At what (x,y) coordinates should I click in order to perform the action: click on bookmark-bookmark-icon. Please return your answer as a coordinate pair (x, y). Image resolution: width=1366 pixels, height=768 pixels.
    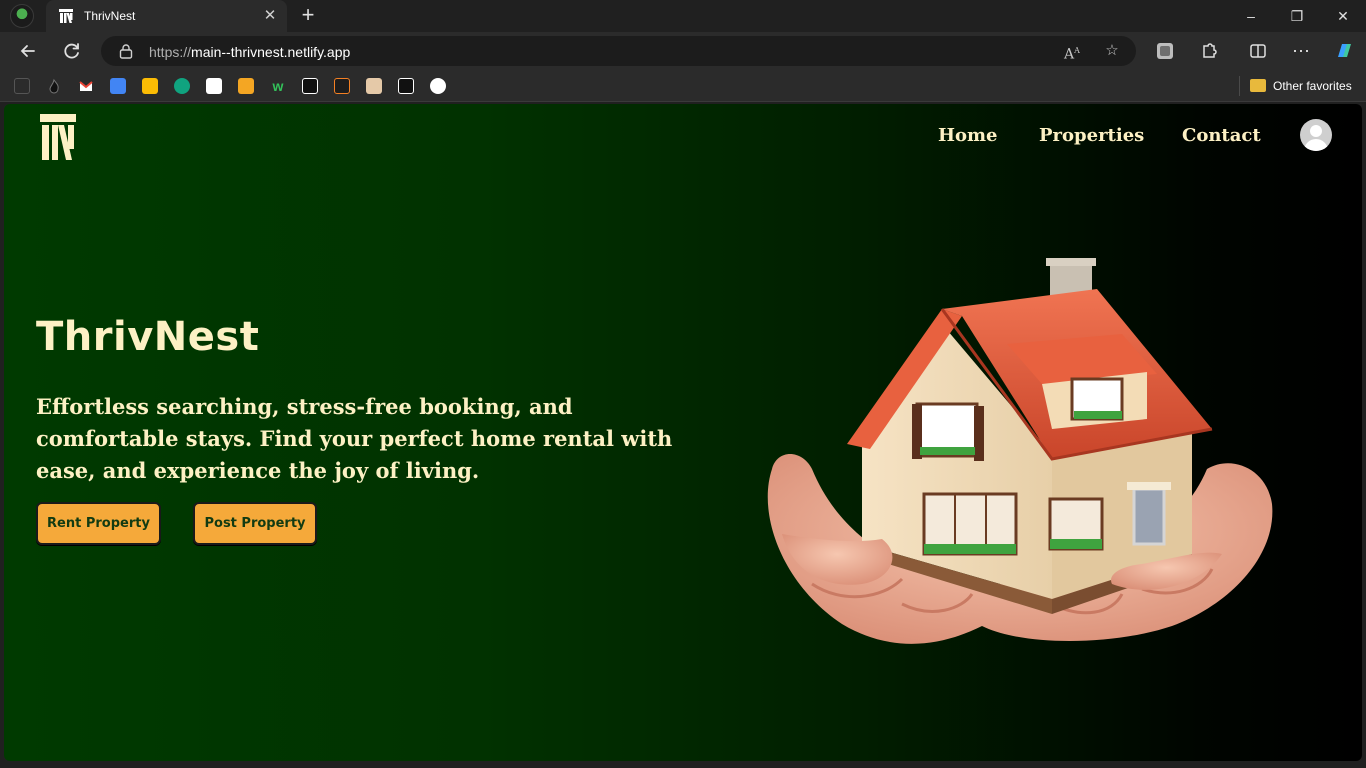
    Looking at the image, I should click on (246, 86).